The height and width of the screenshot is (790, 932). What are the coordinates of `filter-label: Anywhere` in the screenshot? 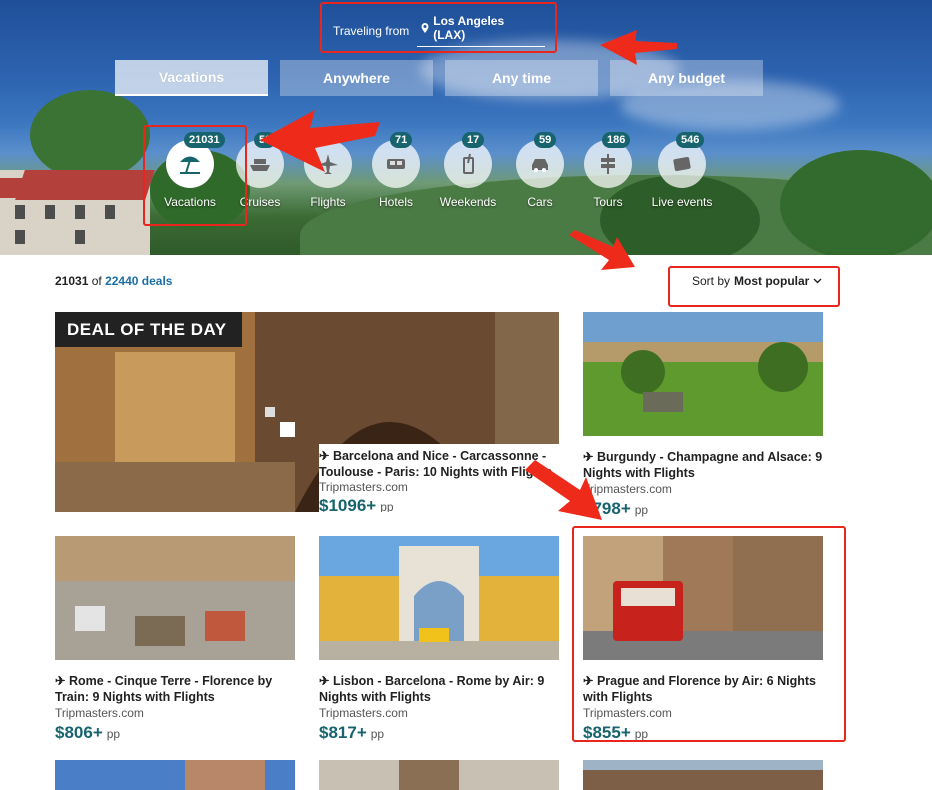 It's located at (356, 78).